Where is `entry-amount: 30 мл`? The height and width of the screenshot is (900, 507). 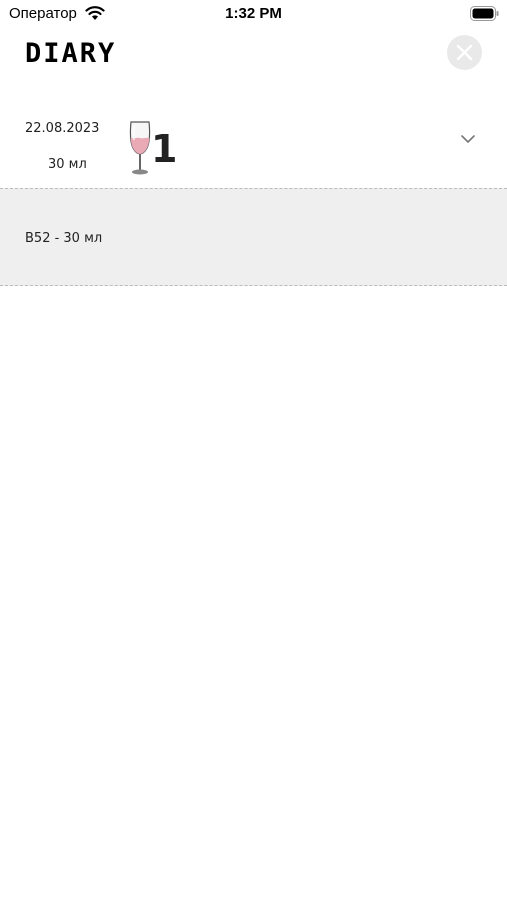
entry-amount: 30 мл is located at coordinates (67, 164).